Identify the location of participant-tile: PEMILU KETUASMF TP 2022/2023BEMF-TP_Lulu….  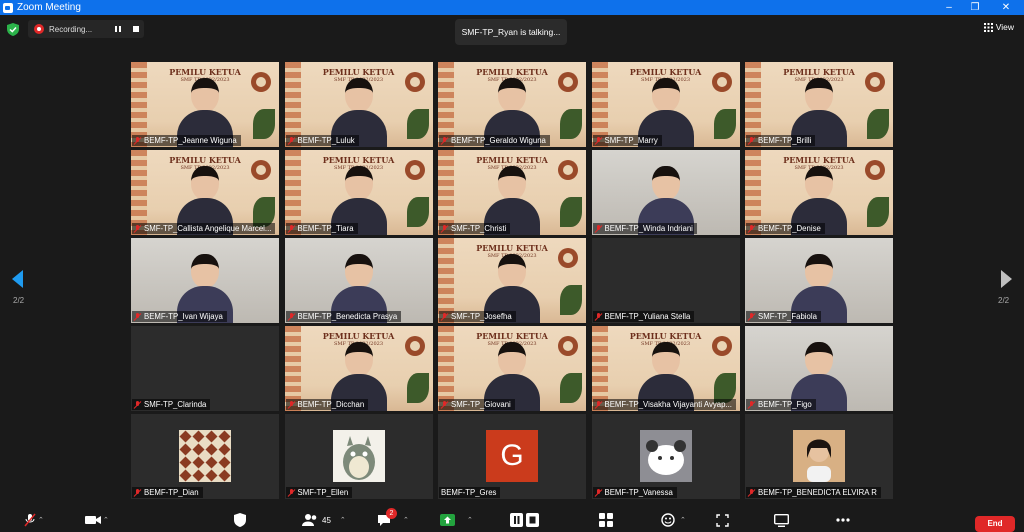
(358, 104).